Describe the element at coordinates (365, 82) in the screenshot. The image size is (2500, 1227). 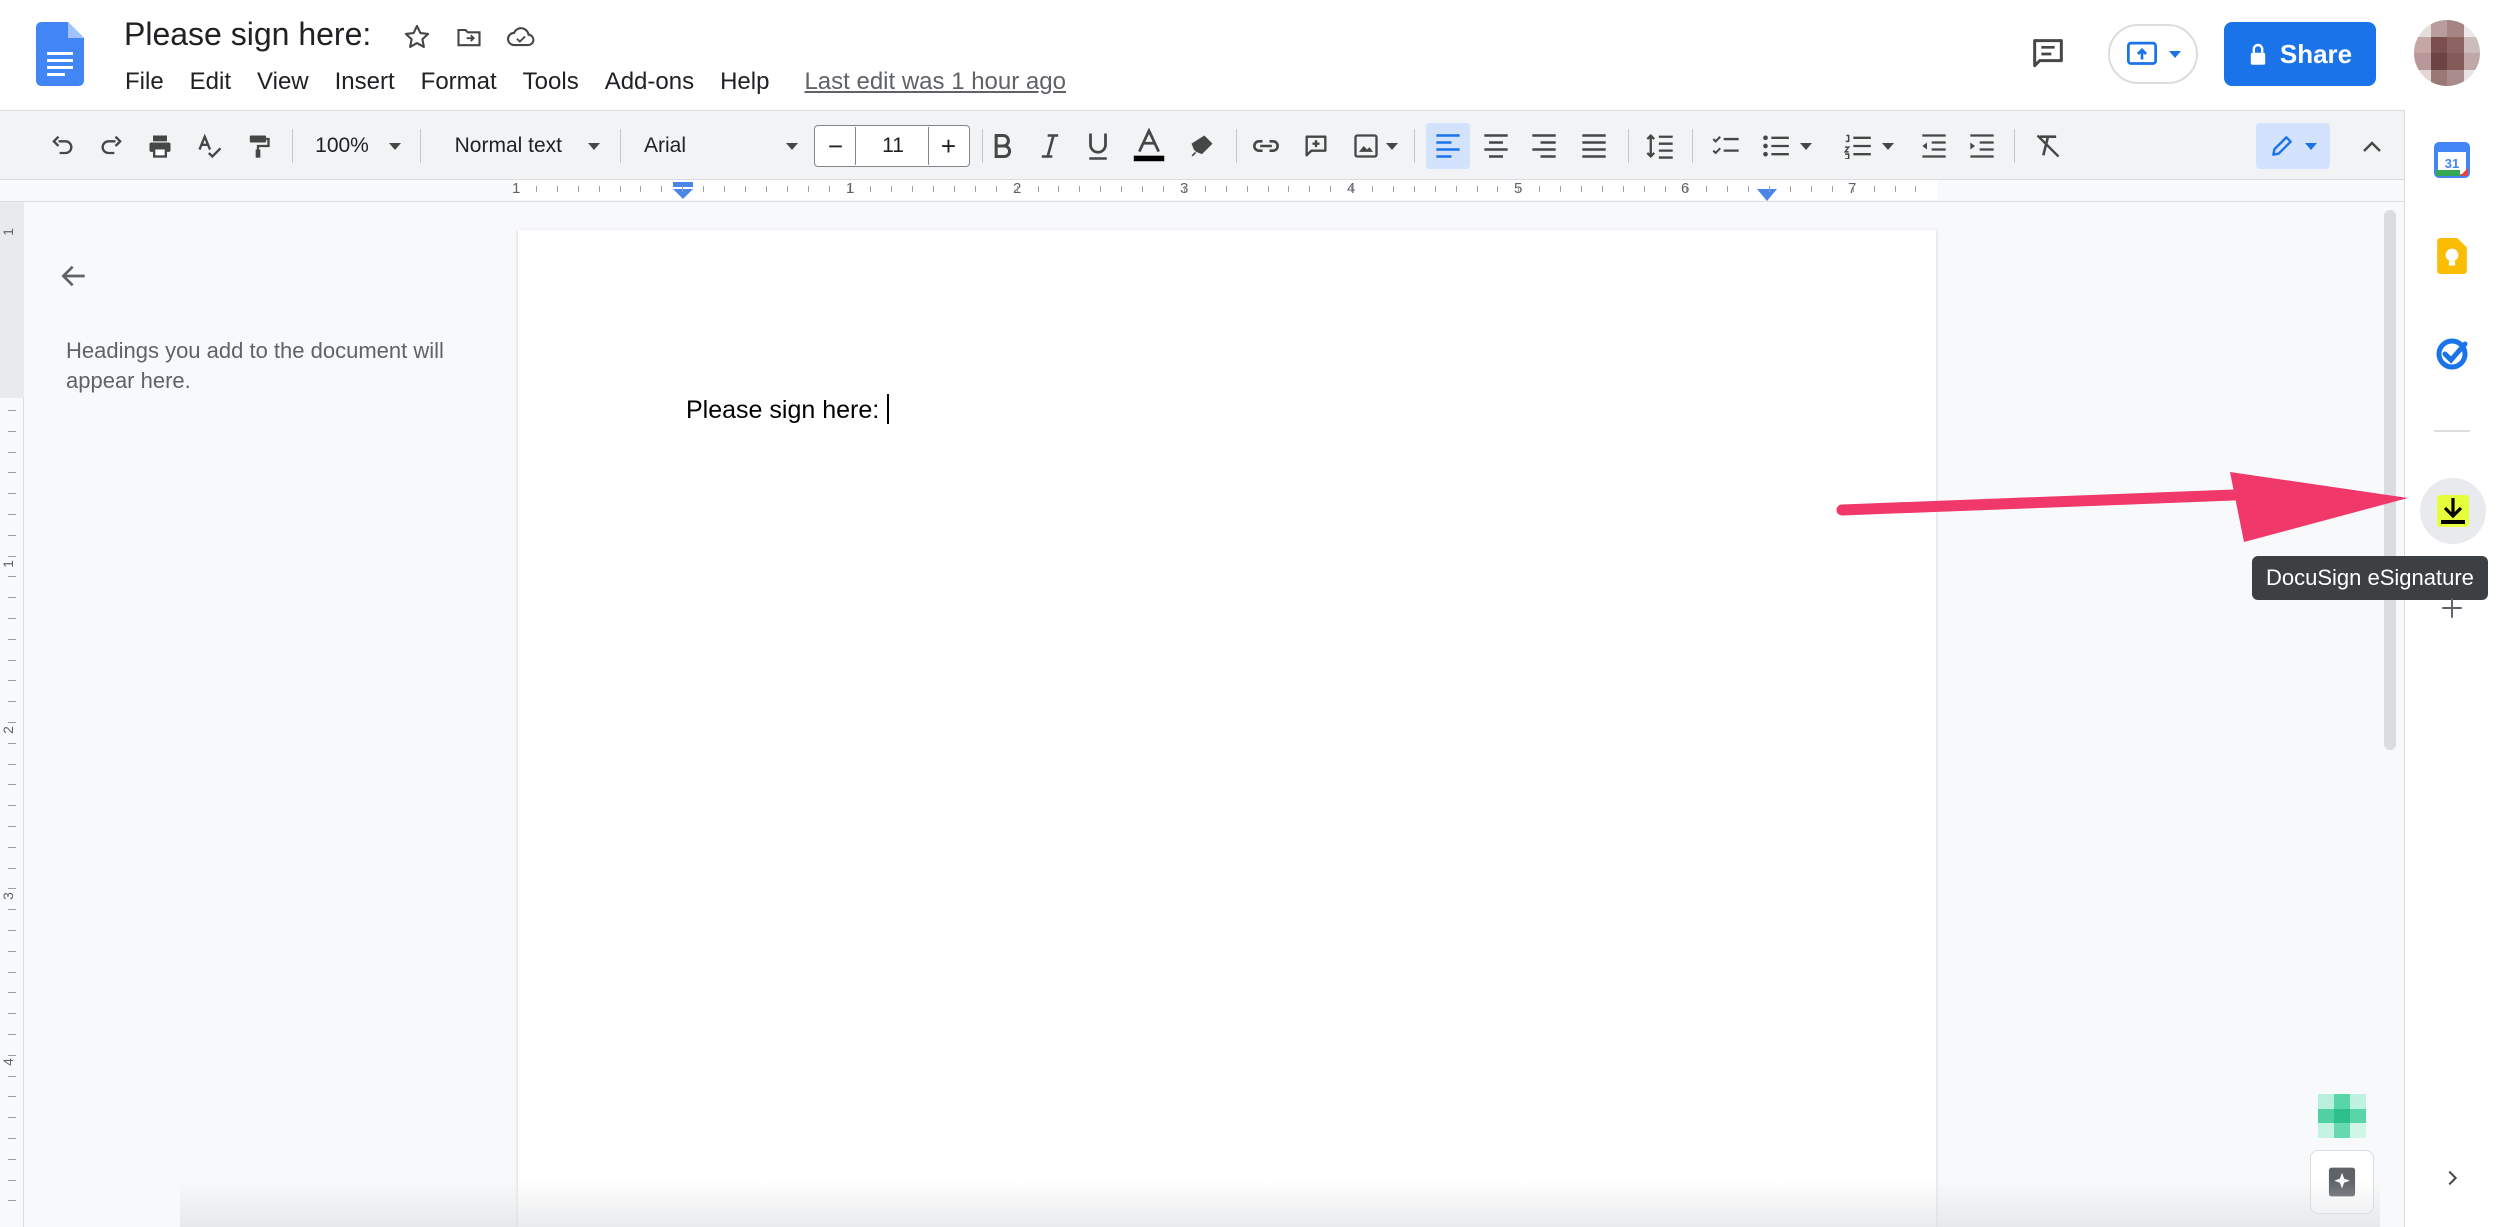
I see `menu-insert: Insert` at that location.